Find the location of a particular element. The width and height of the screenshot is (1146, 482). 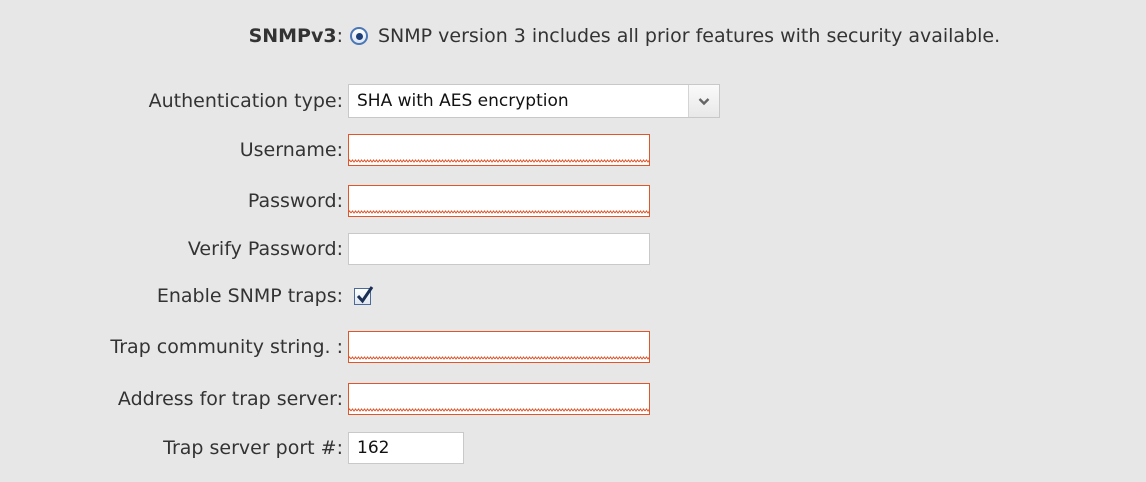

username-input is located at coordinates (499, 150).